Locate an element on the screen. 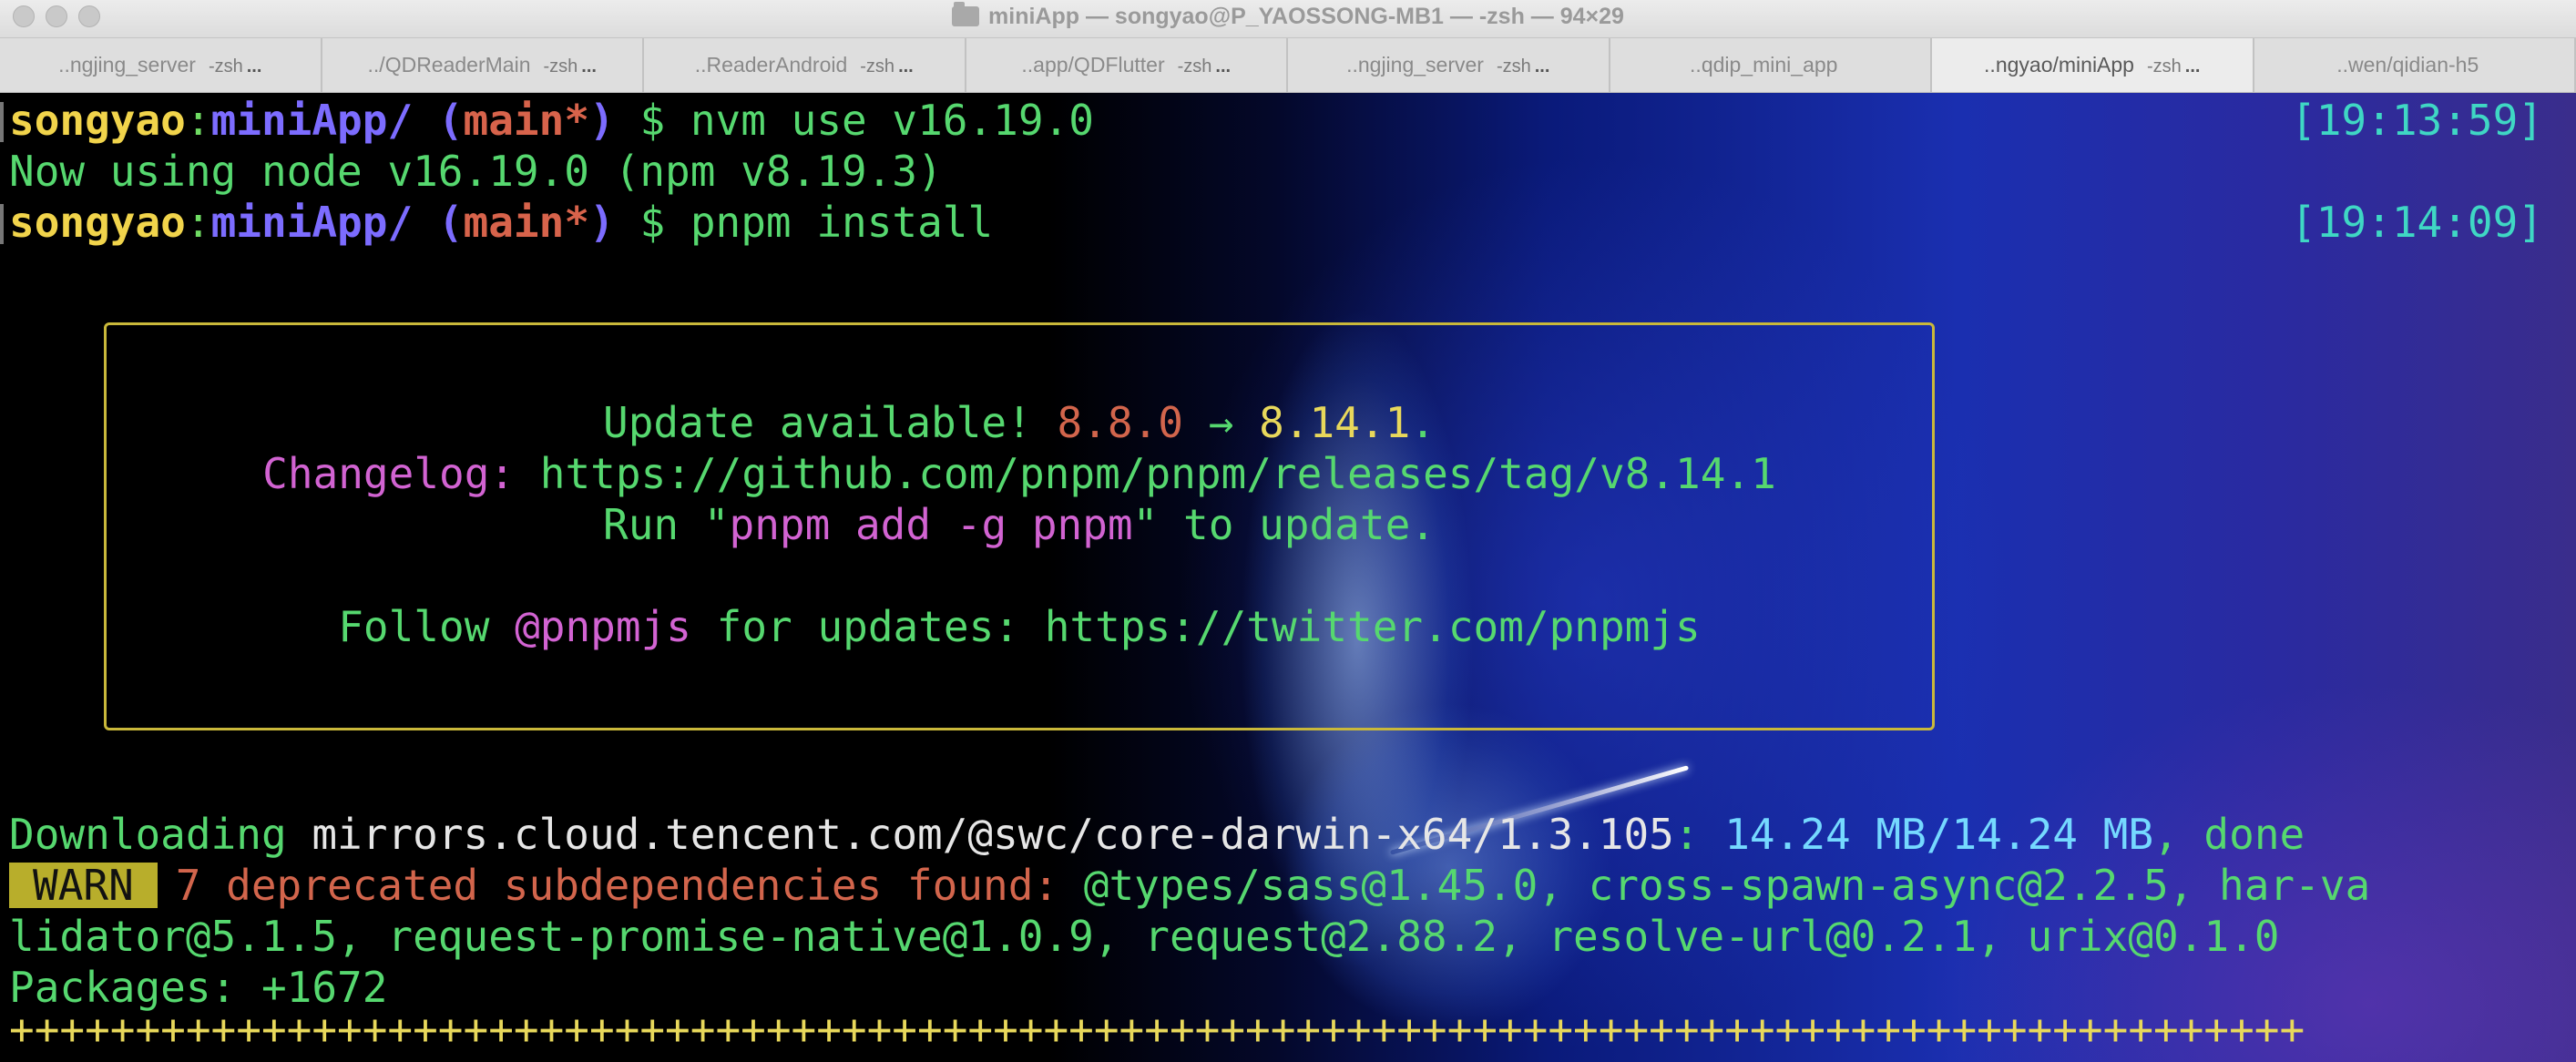 The height and width of the screenshot is (1062, 2576). download-status: , done is located at coordinates (2229, 834).